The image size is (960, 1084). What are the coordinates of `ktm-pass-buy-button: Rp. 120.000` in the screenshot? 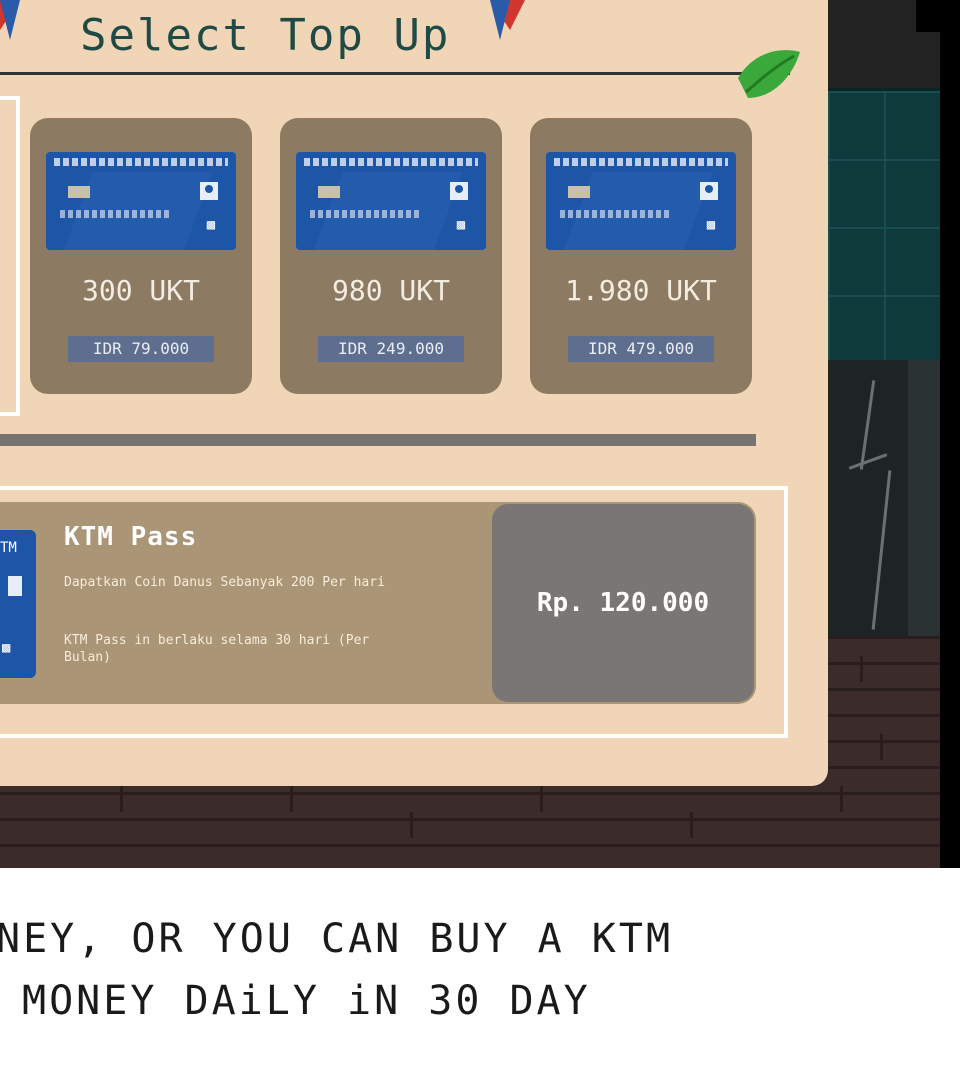 It's located at (623, 603).